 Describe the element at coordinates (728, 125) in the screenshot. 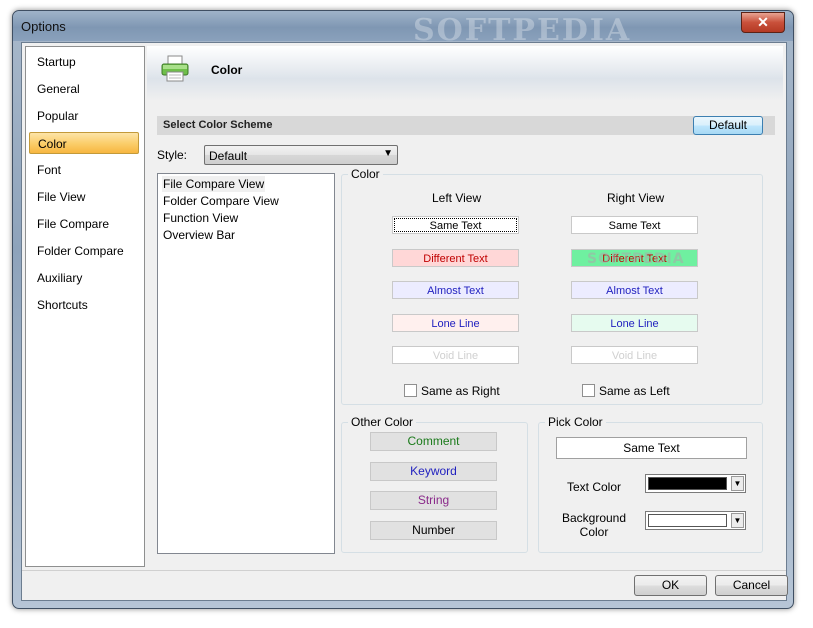

I see `default-scheme-button: Default` at that location.